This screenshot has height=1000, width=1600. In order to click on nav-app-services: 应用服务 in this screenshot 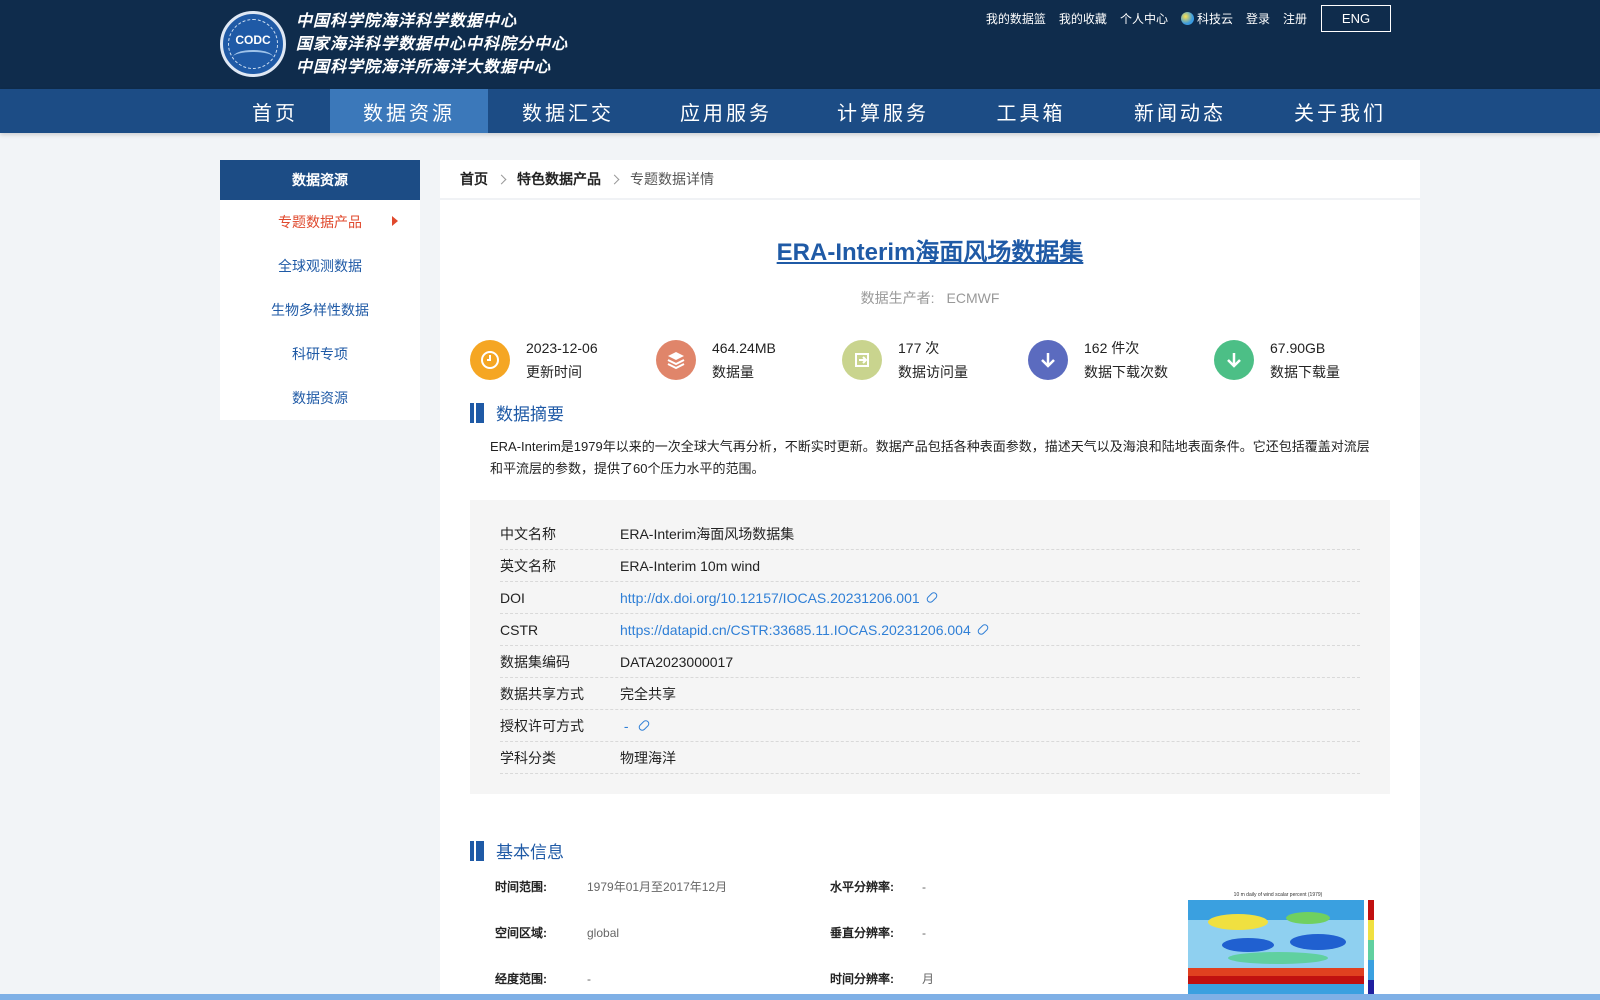, I will do `click(726, 111)`.